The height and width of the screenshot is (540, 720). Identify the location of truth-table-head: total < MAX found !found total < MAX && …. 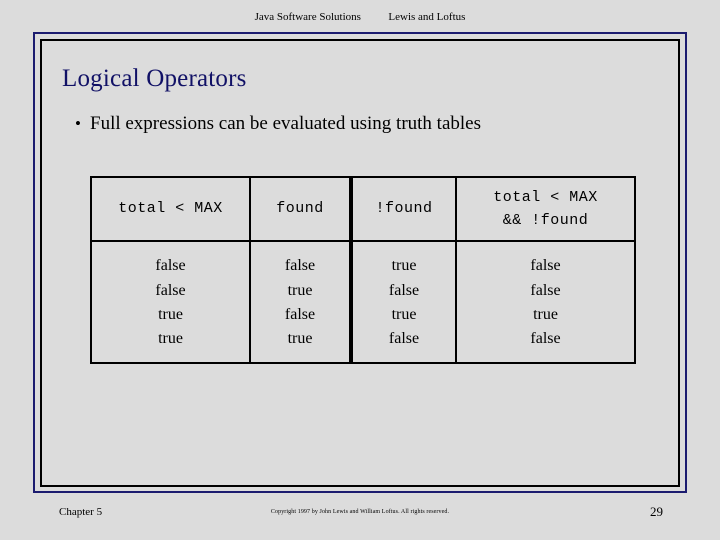
(363, 209).